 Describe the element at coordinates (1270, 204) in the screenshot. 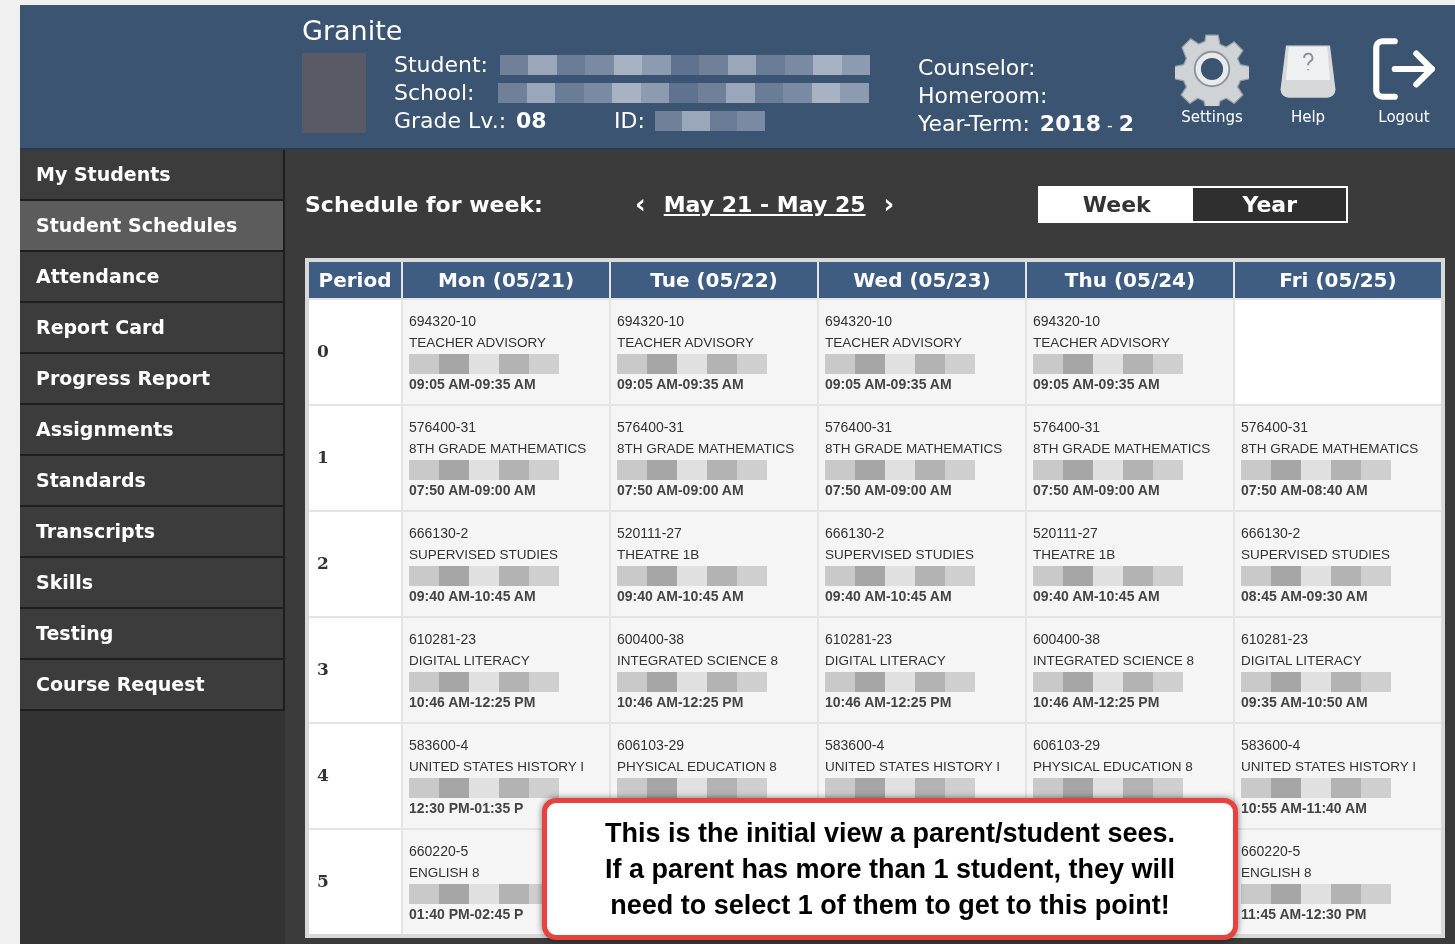

I see `view-tab: Year` at that location.